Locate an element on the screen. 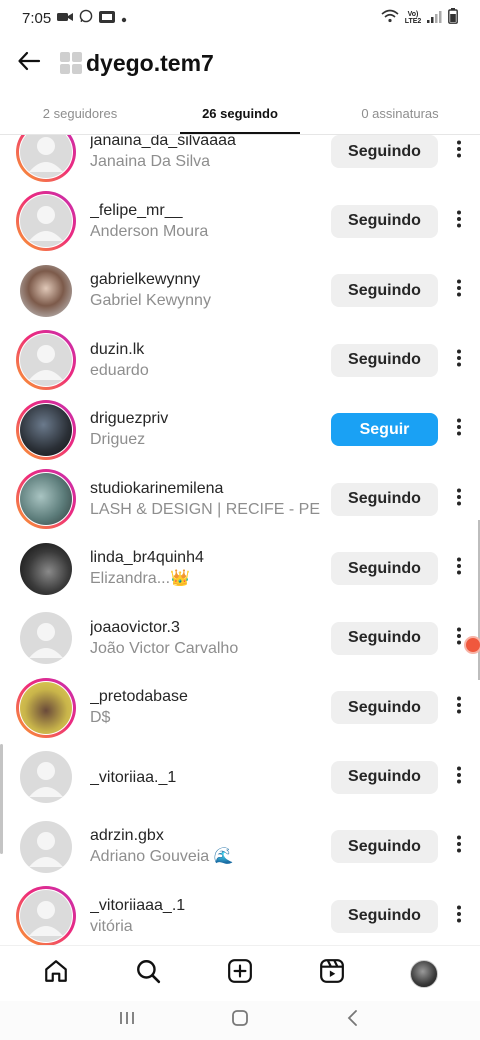  follow-tabs: 2 seguidores 26 seguindo 0 assinaturas is located at coordinates (240, 113).